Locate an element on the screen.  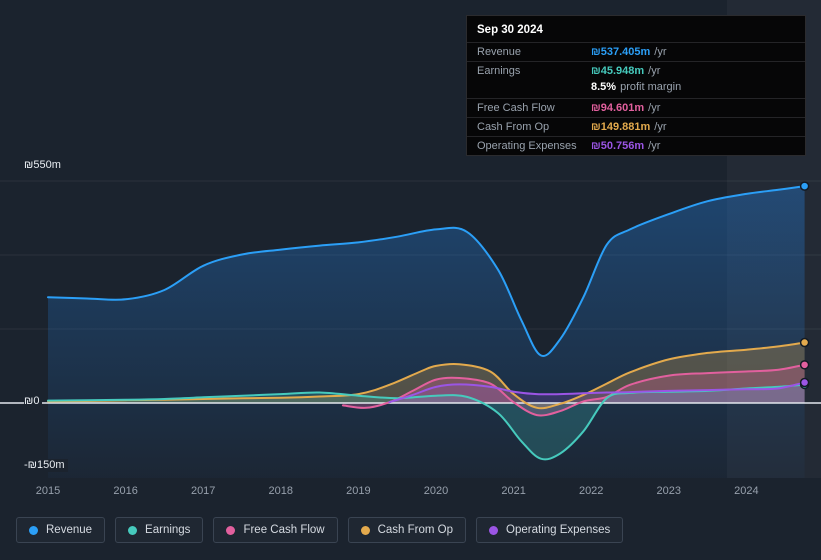
data-card-label-earnings: Earnings is located at coordinates (499, 71).